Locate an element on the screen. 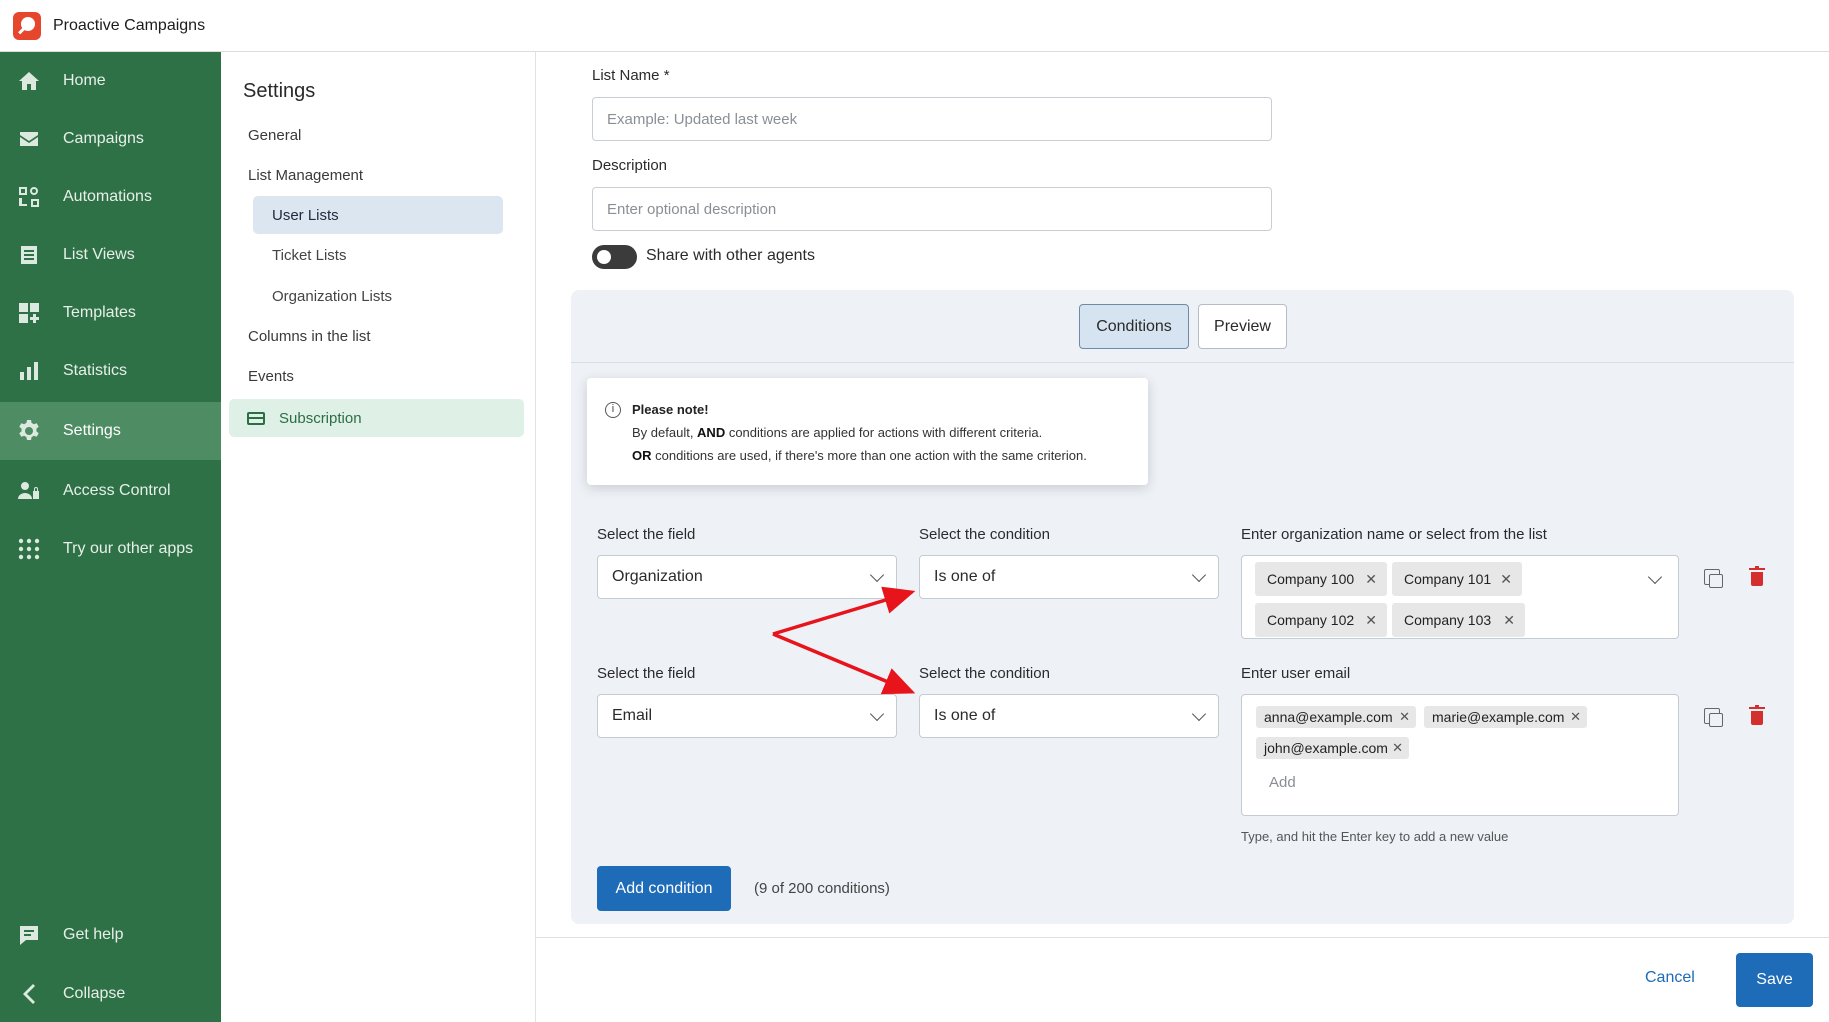 This screenshot has height=1022, width=1829. annotation-arrows is located at coordinates (844, 640).